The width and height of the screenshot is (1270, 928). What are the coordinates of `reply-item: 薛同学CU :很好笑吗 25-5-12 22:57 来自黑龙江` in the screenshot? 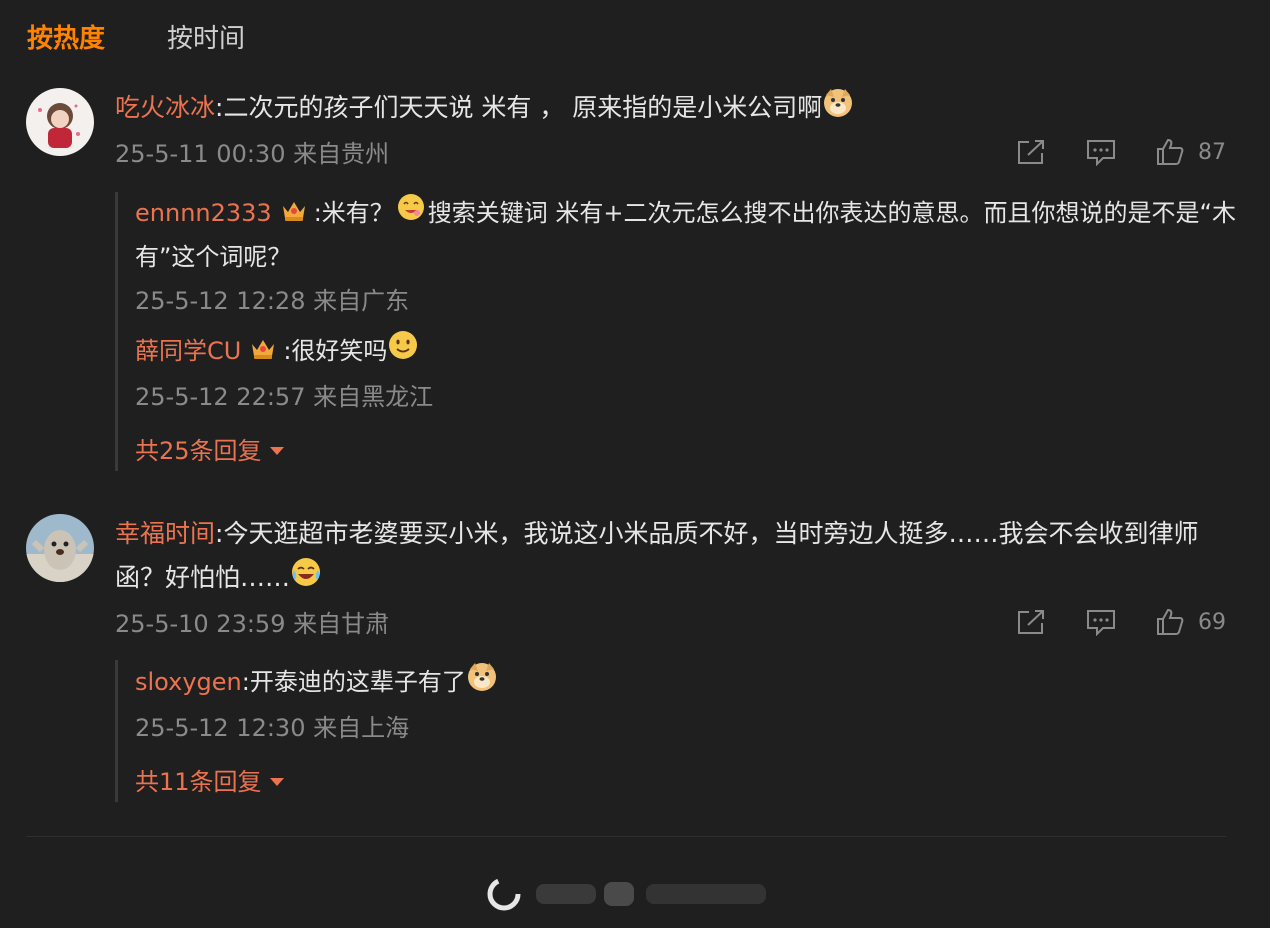 It's located at (690, 372).